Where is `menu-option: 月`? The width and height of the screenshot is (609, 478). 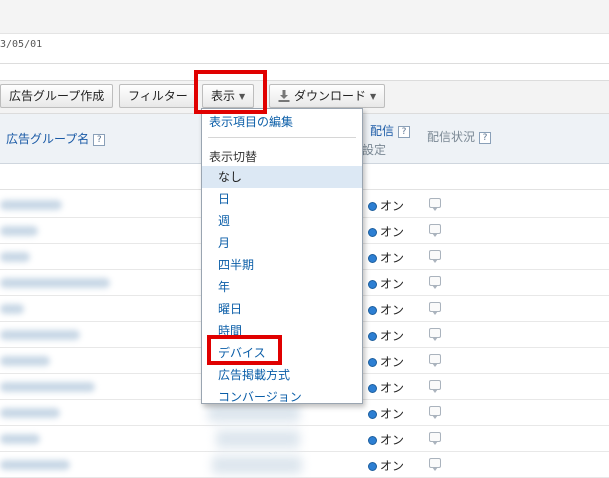 menu-option: 月 is located at coordinates (282, 243).